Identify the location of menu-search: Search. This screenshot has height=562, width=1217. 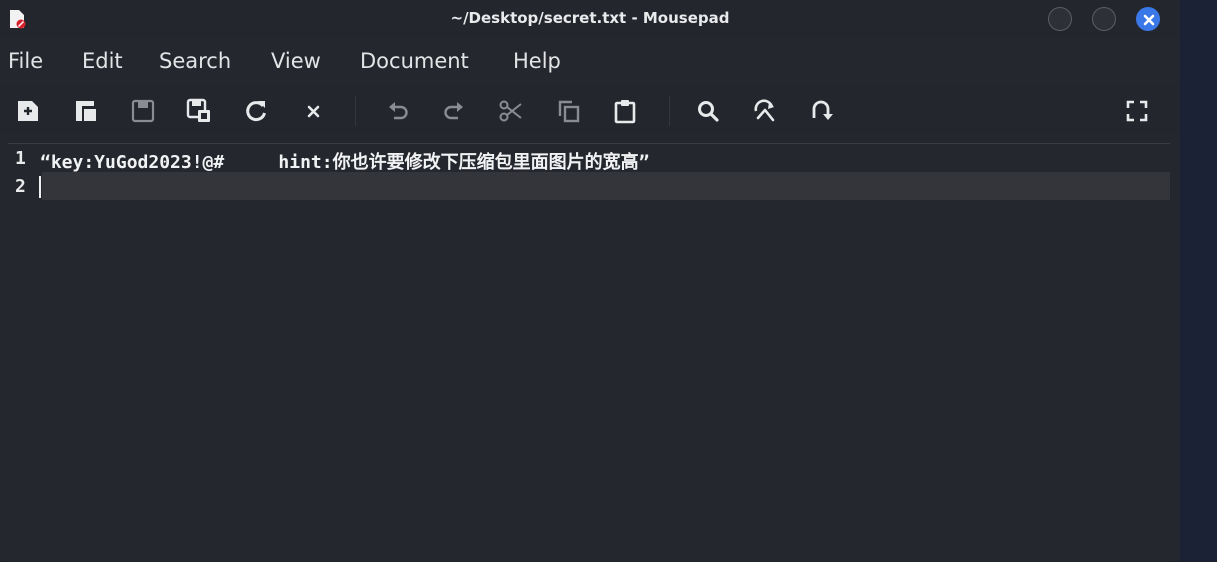
(195, 61).